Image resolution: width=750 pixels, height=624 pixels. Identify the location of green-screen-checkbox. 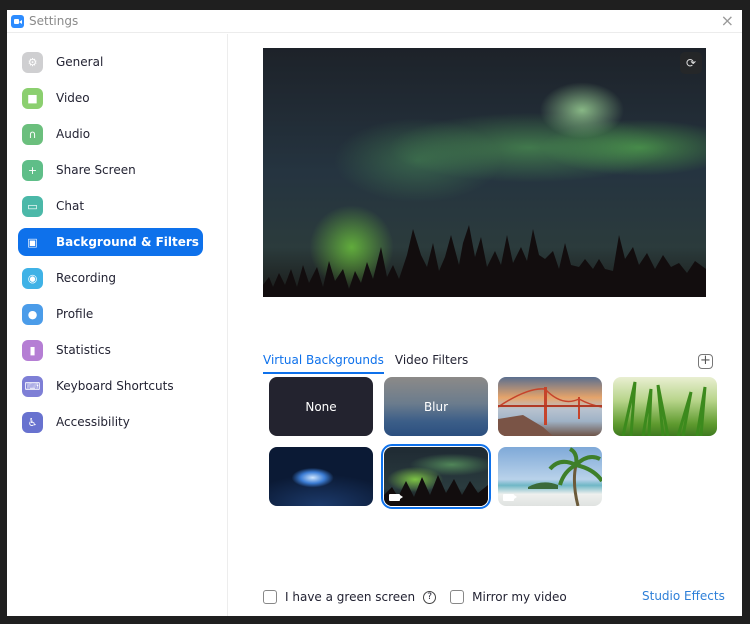
(270, 597).